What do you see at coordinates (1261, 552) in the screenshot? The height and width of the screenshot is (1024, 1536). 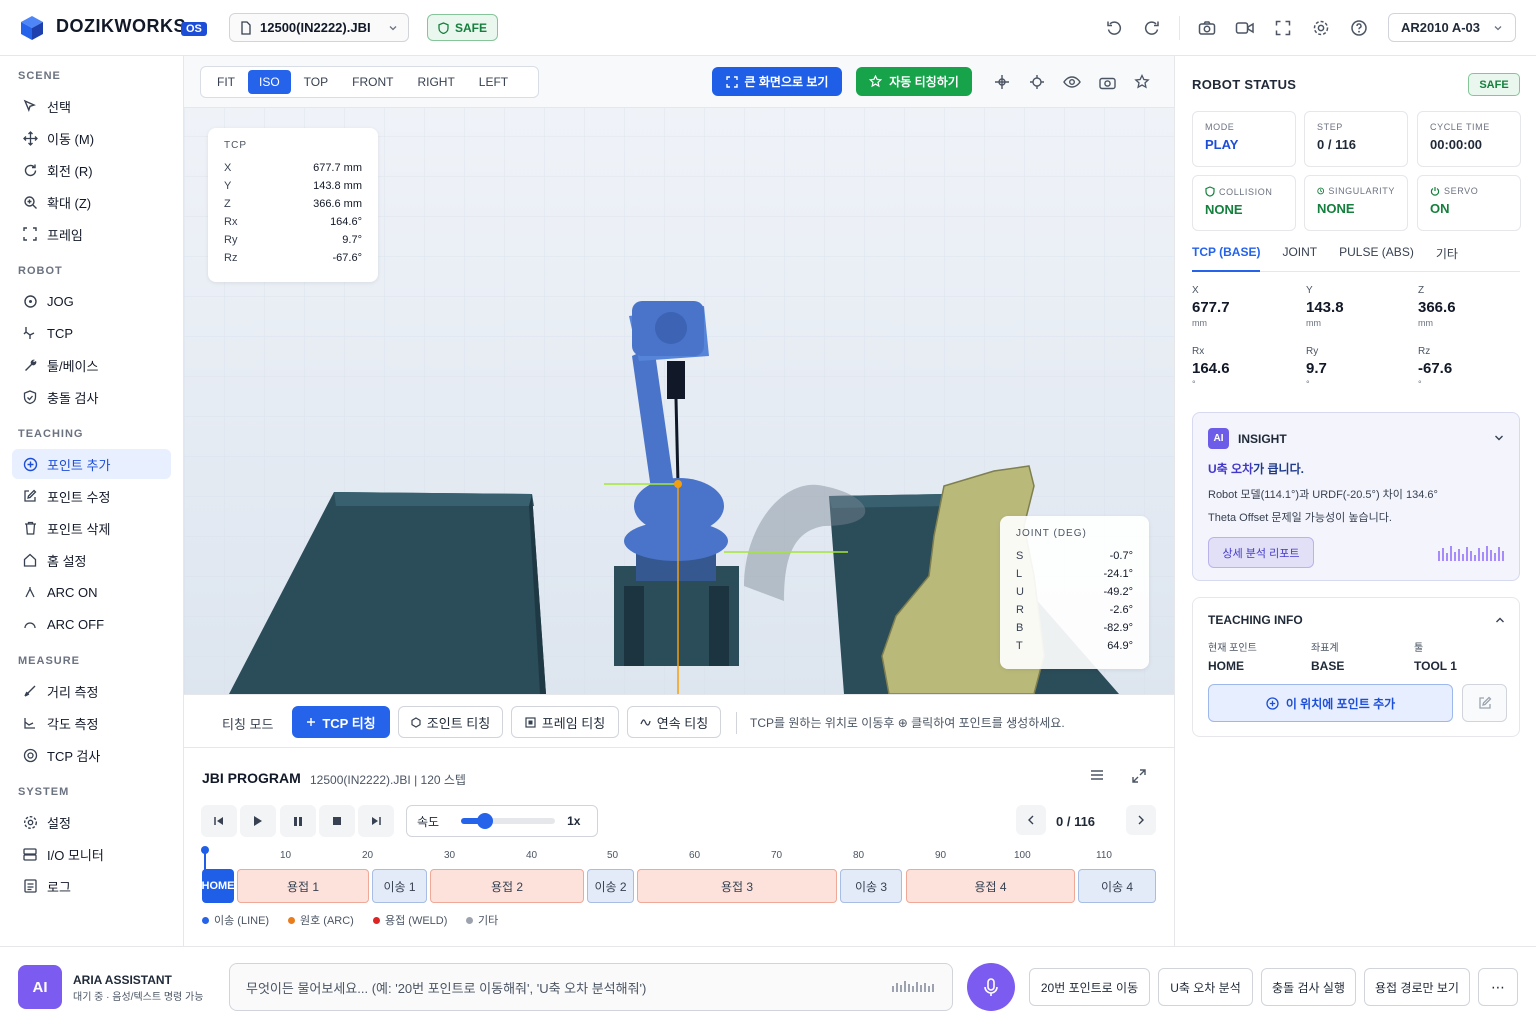 I see `detail-report-button: 상세 분석 리포트` at bounding box center [1261, 552].